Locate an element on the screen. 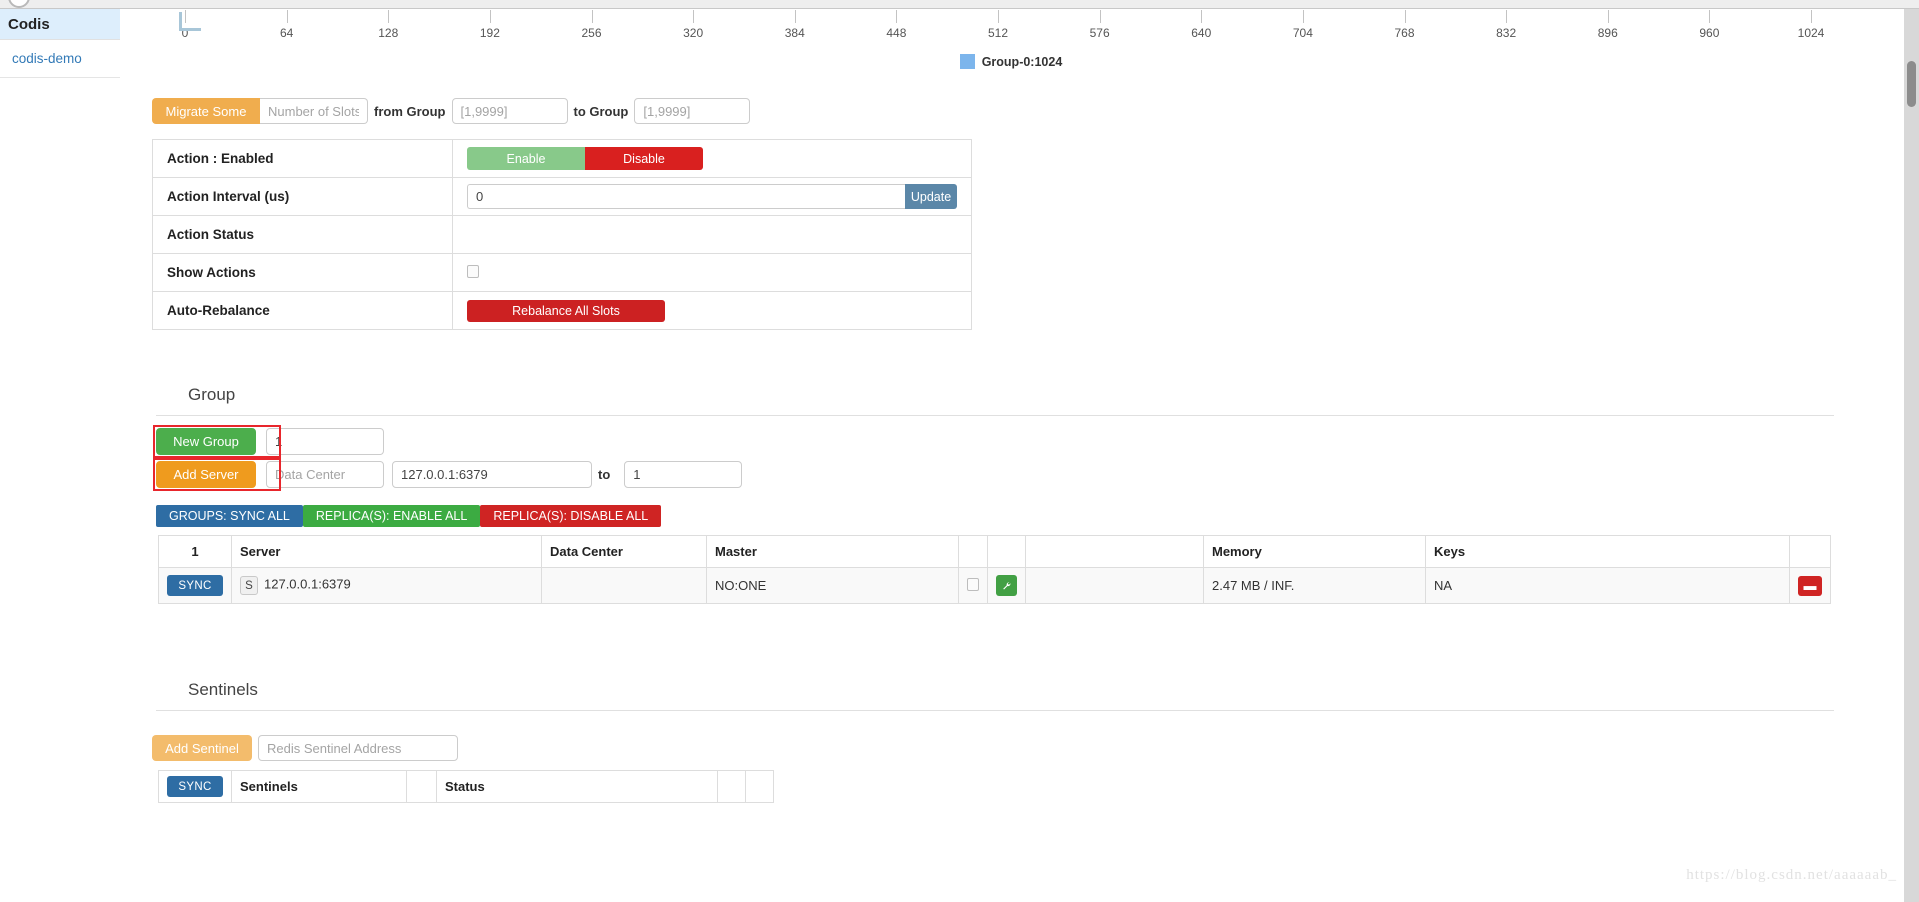 This screenshot has height=902, width=1919. new-group-button: New Group is located at coordinates (206, 441).